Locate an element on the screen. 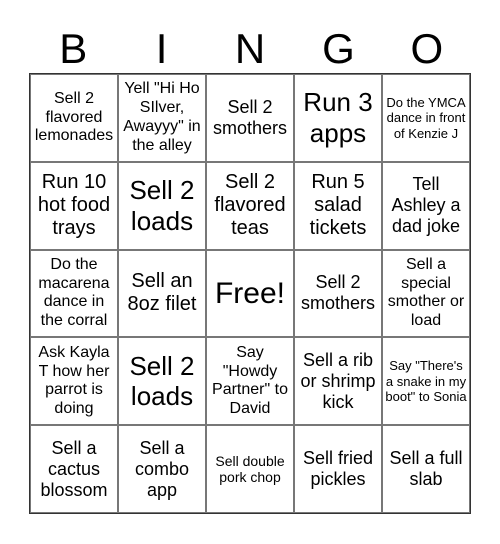  bingo-cell: Sell a combo app is located at coordinates (162, 469).